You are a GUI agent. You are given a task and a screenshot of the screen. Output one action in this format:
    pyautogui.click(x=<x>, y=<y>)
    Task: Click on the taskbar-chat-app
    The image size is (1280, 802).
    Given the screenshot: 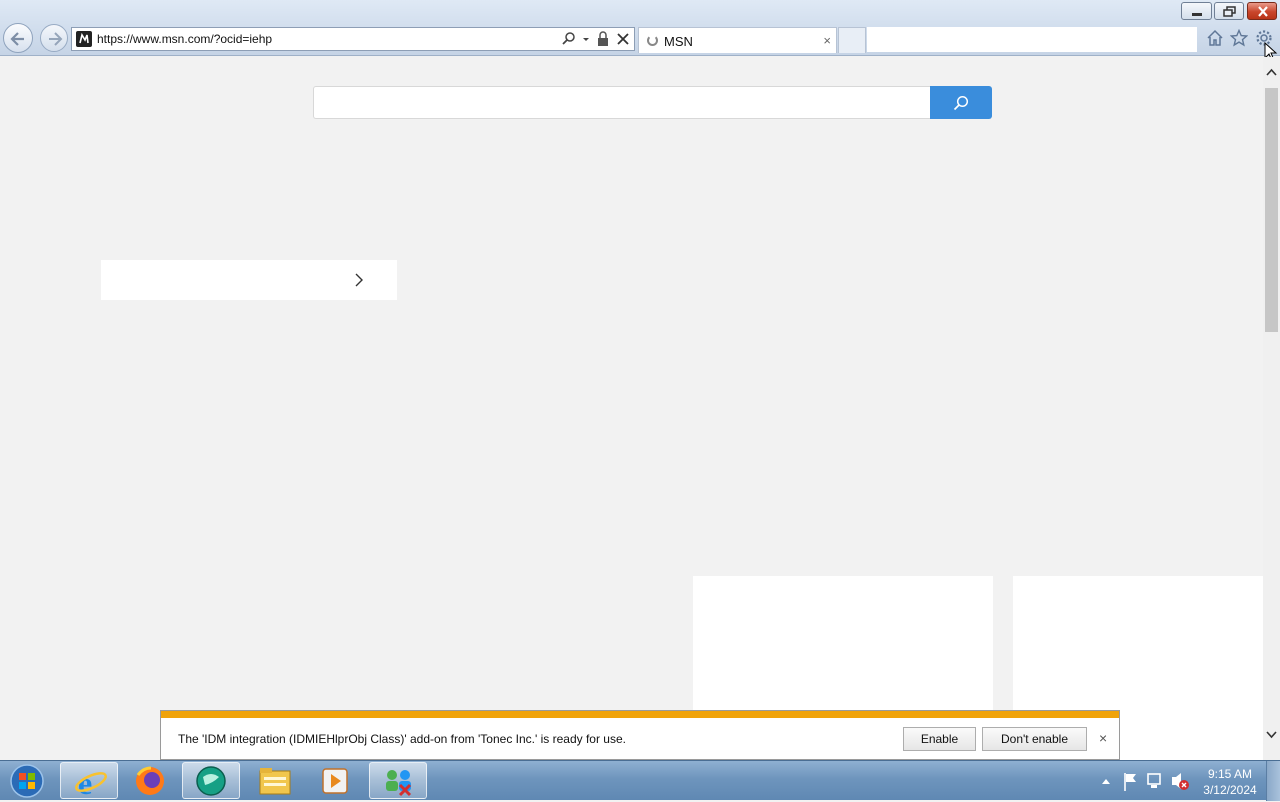 What is the action you would take?
    pyautogui.click(x=211, y=780)
    